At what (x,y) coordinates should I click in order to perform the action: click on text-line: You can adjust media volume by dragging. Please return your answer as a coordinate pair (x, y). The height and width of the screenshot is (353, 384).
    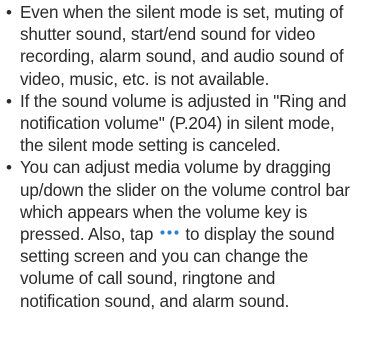
    Looking at the image, I should click on (175, 168).